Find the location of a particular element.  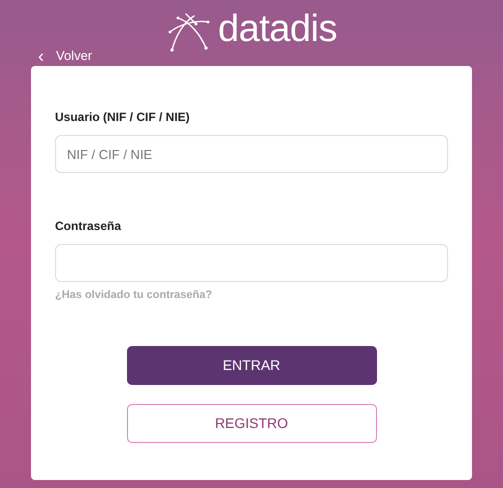

chevron-left-icon: ‹ is located at coordinates (41, 56).